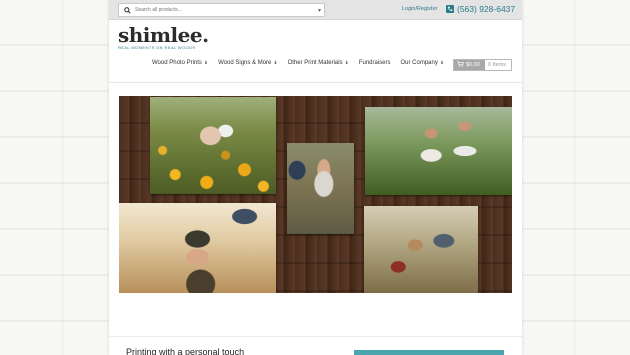 This screenshot has width=630, height=355. What do you see at coordinates (213, 145) in the screenshot?
I see `photo-sunflower-family` at bounding box center [213, 145].